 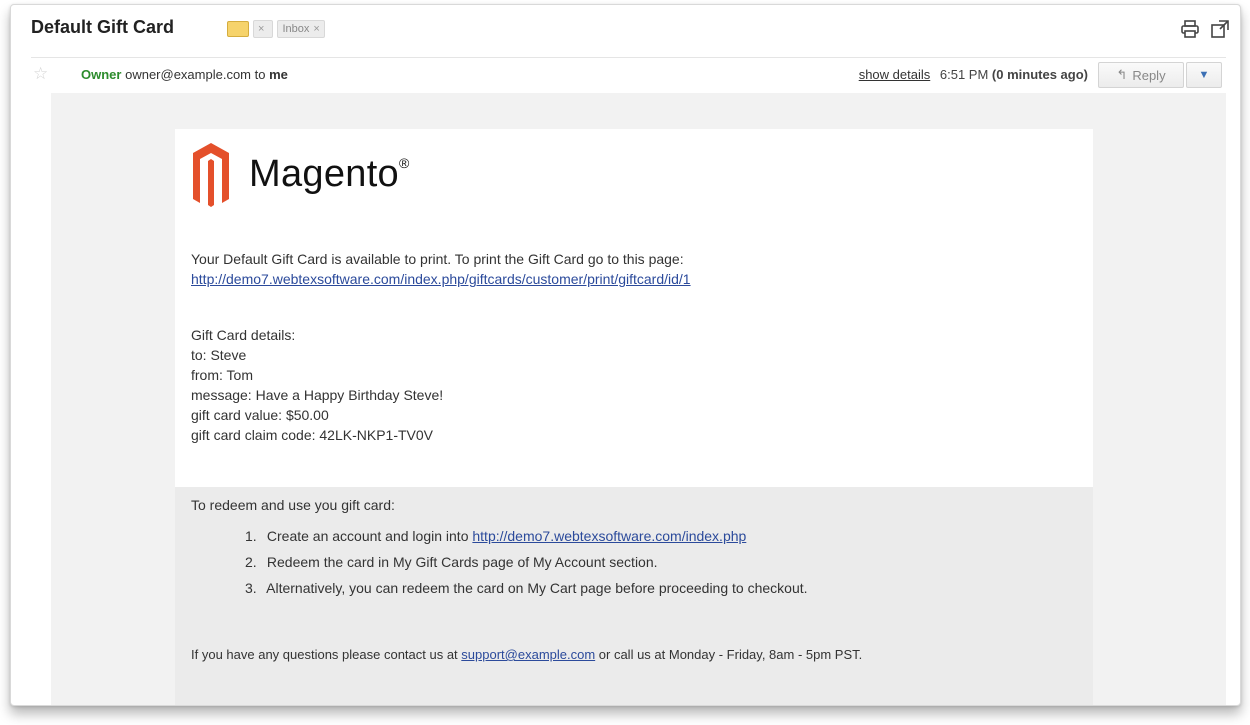 I want to click on subject-row: Default Gift Card × Inbox ×, so click(x=625, y=31).